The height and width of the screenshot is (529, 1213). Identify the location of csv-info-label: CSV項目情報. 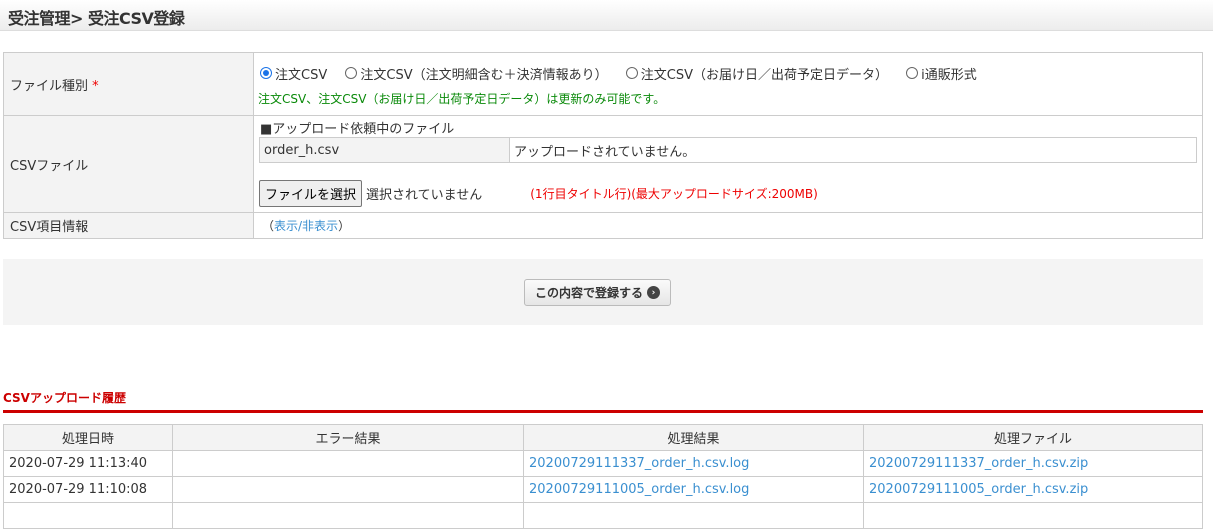
(128, 225).